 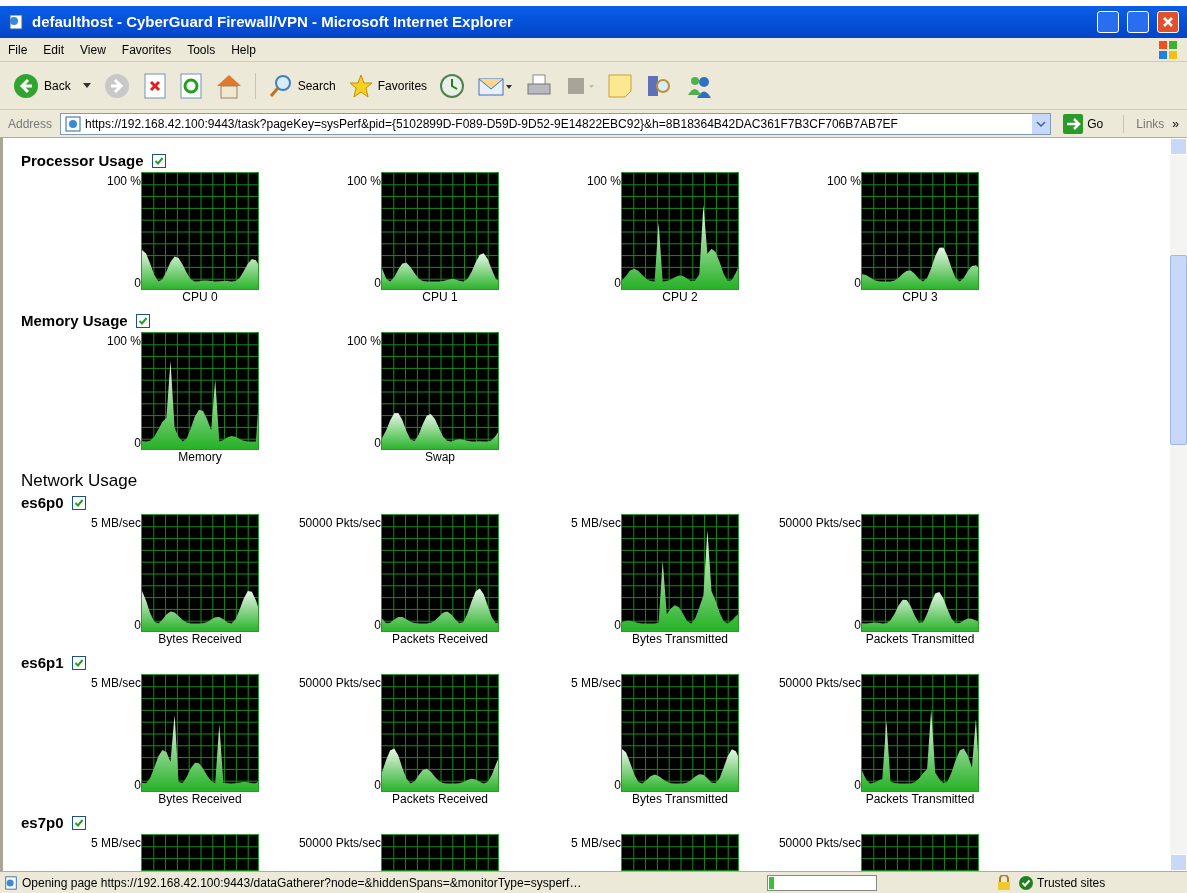 What do you see at coordinates (200, 457) in the screenshot?
I see `graph-caption: Memory` at bounding box center [200, 457].